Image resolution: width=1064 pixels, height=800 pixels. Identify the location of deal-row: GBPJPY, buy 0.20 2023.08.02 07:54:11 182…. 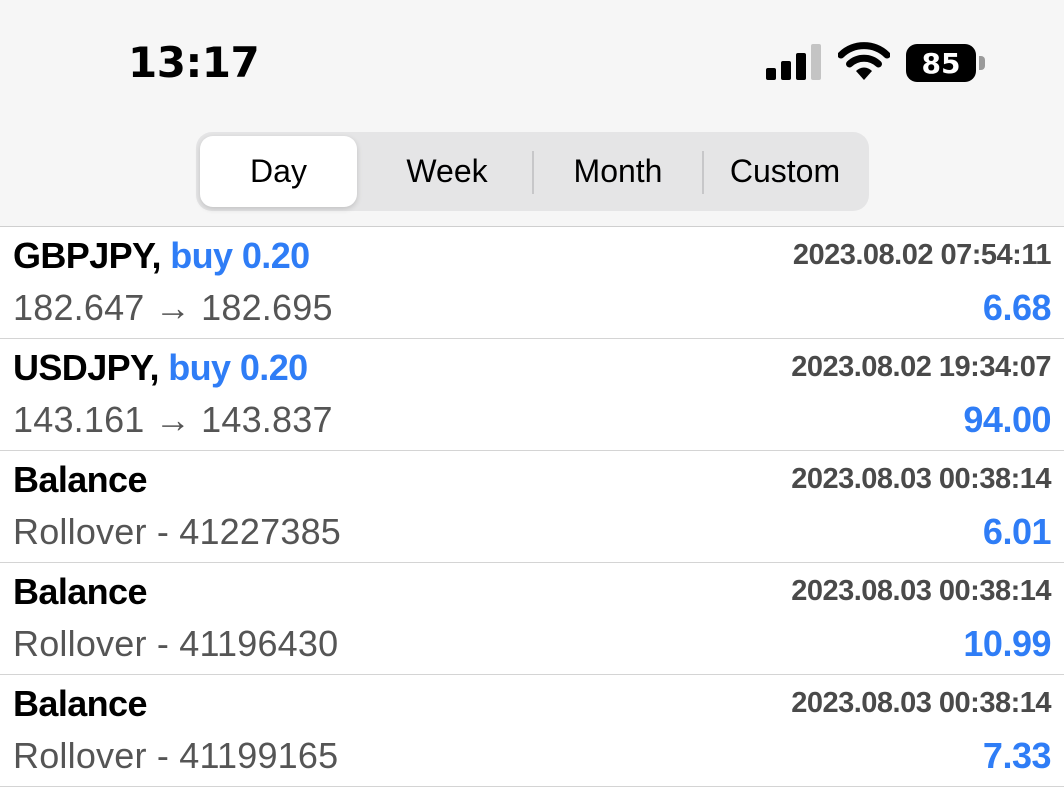
(532, 283).